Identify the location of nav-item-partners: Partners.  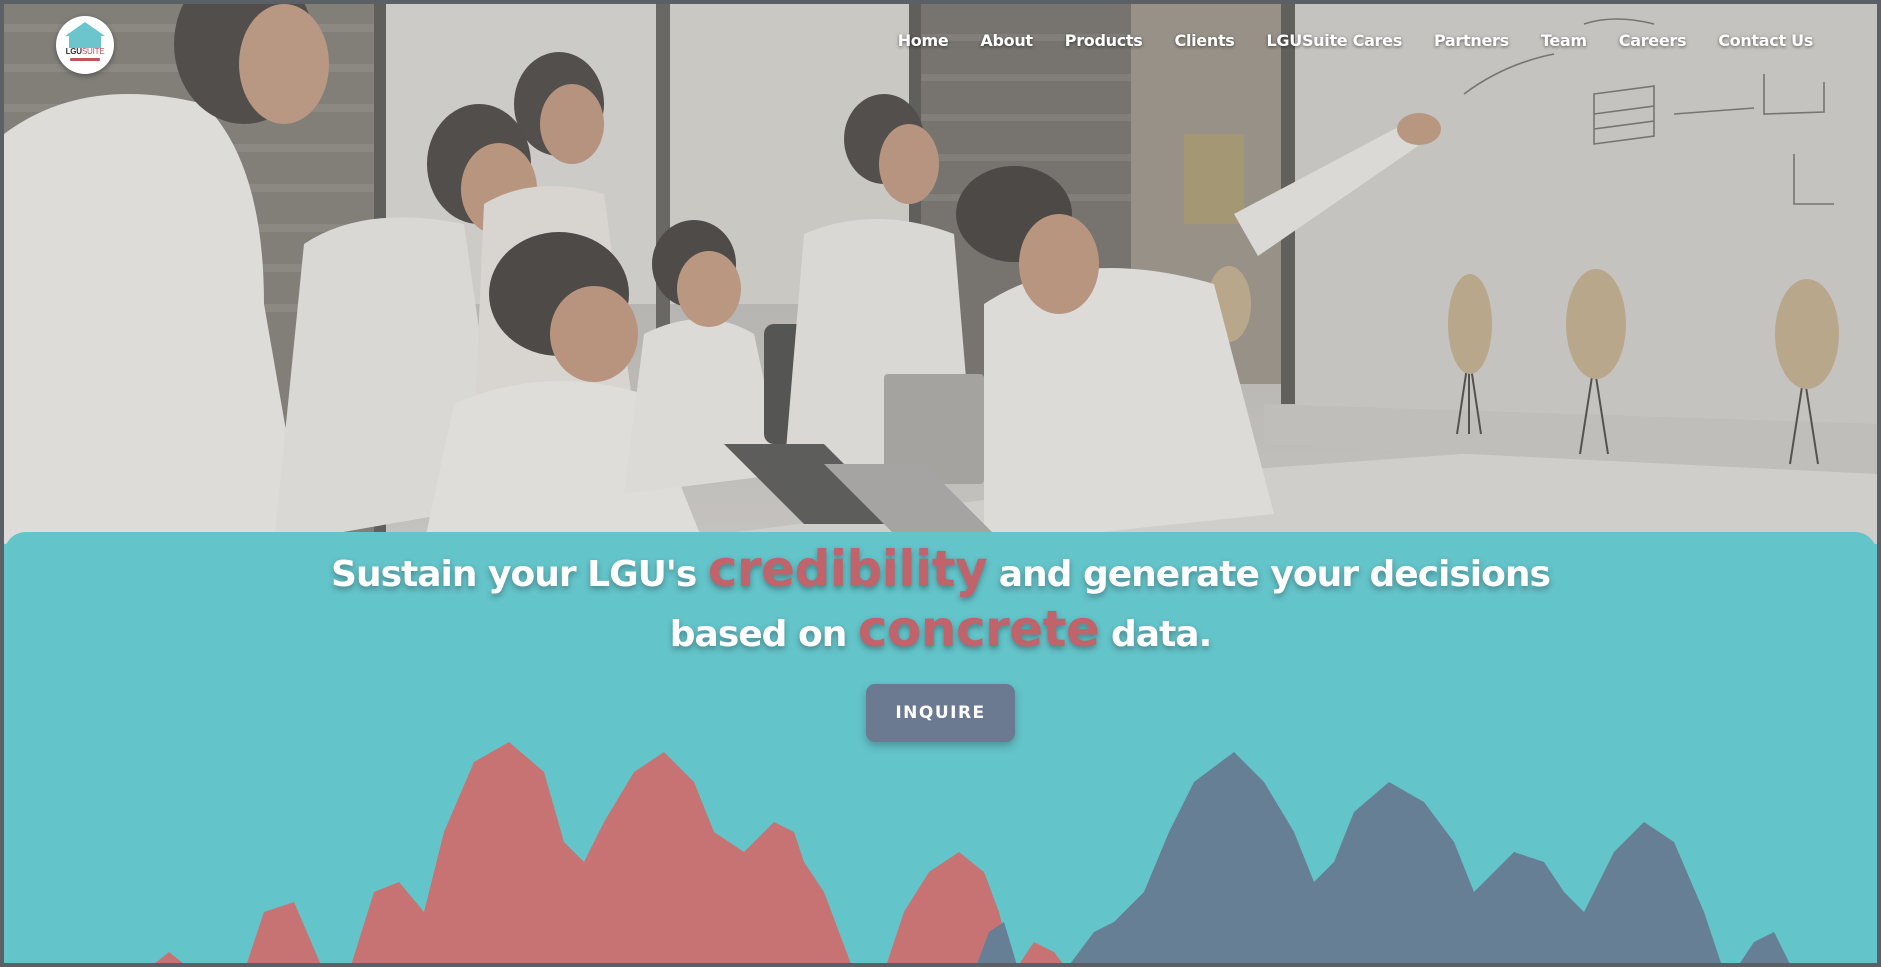
(1471, 40).